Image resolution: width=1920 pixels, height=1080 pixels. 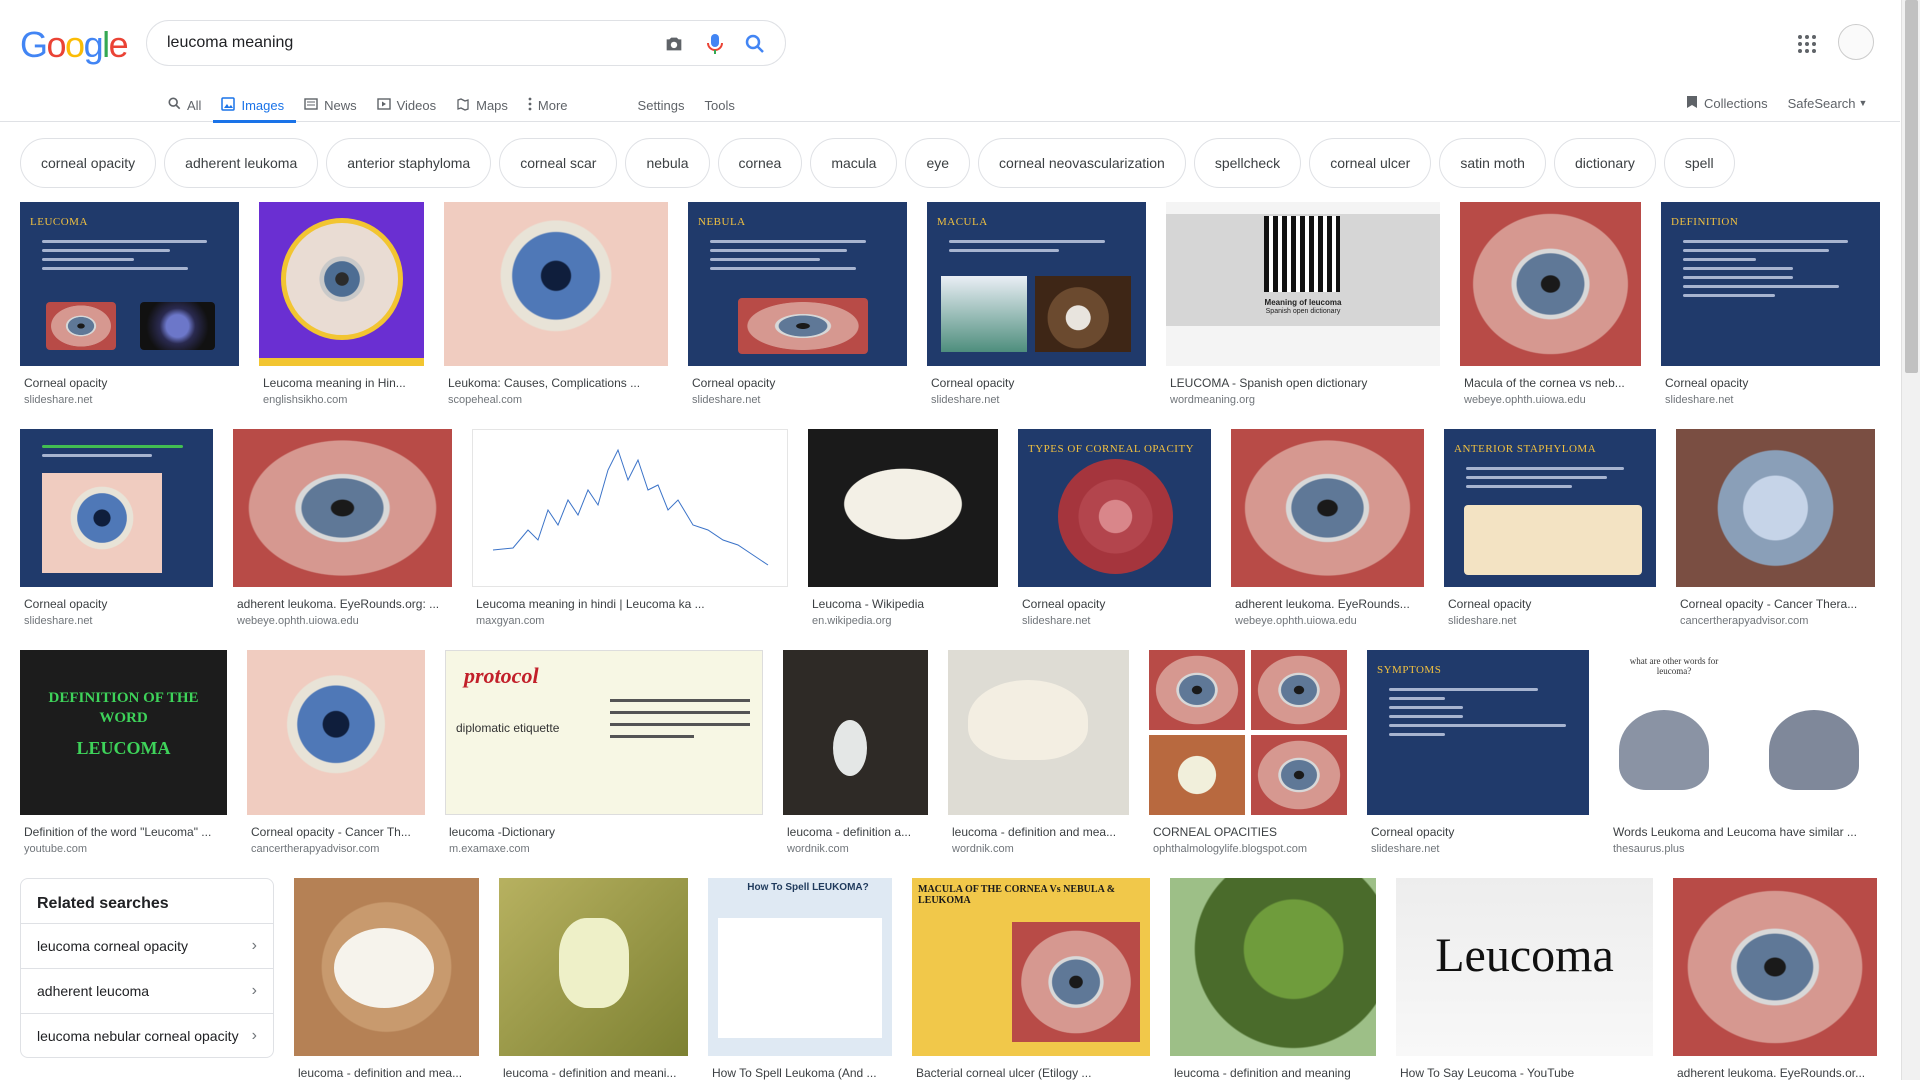 I want to click on chip: satin moth, so click(x=1492, y=163).